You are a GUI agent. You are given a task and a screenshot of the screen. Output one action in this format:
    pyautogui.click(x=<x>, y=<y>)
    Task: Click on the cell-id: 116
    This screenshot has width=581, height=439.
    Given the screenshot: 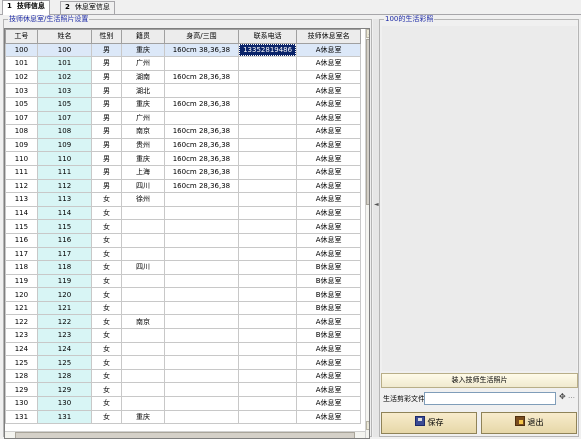 What is the action you would take?
    pyautogui.click(x=21, y=240)
    